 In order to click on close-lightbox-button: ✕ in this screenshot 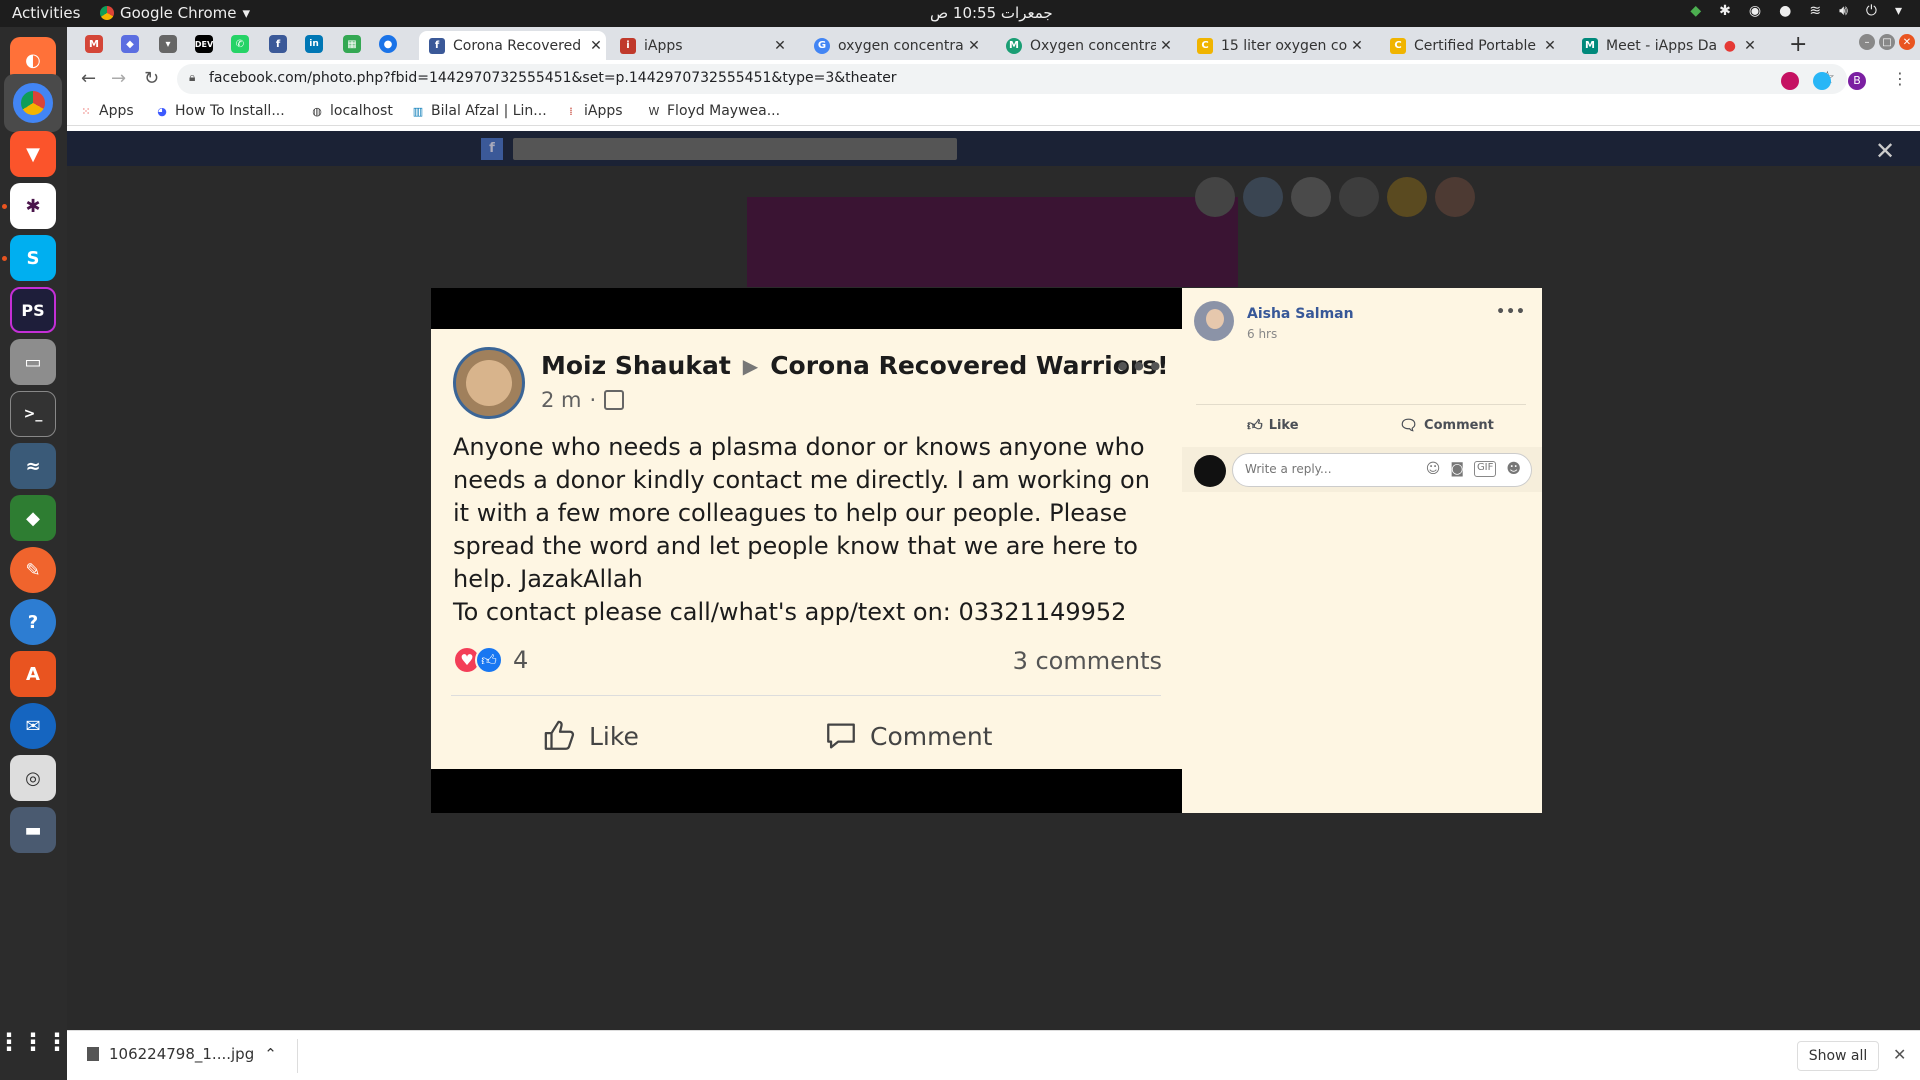, I will do `click(1885, 151)`.